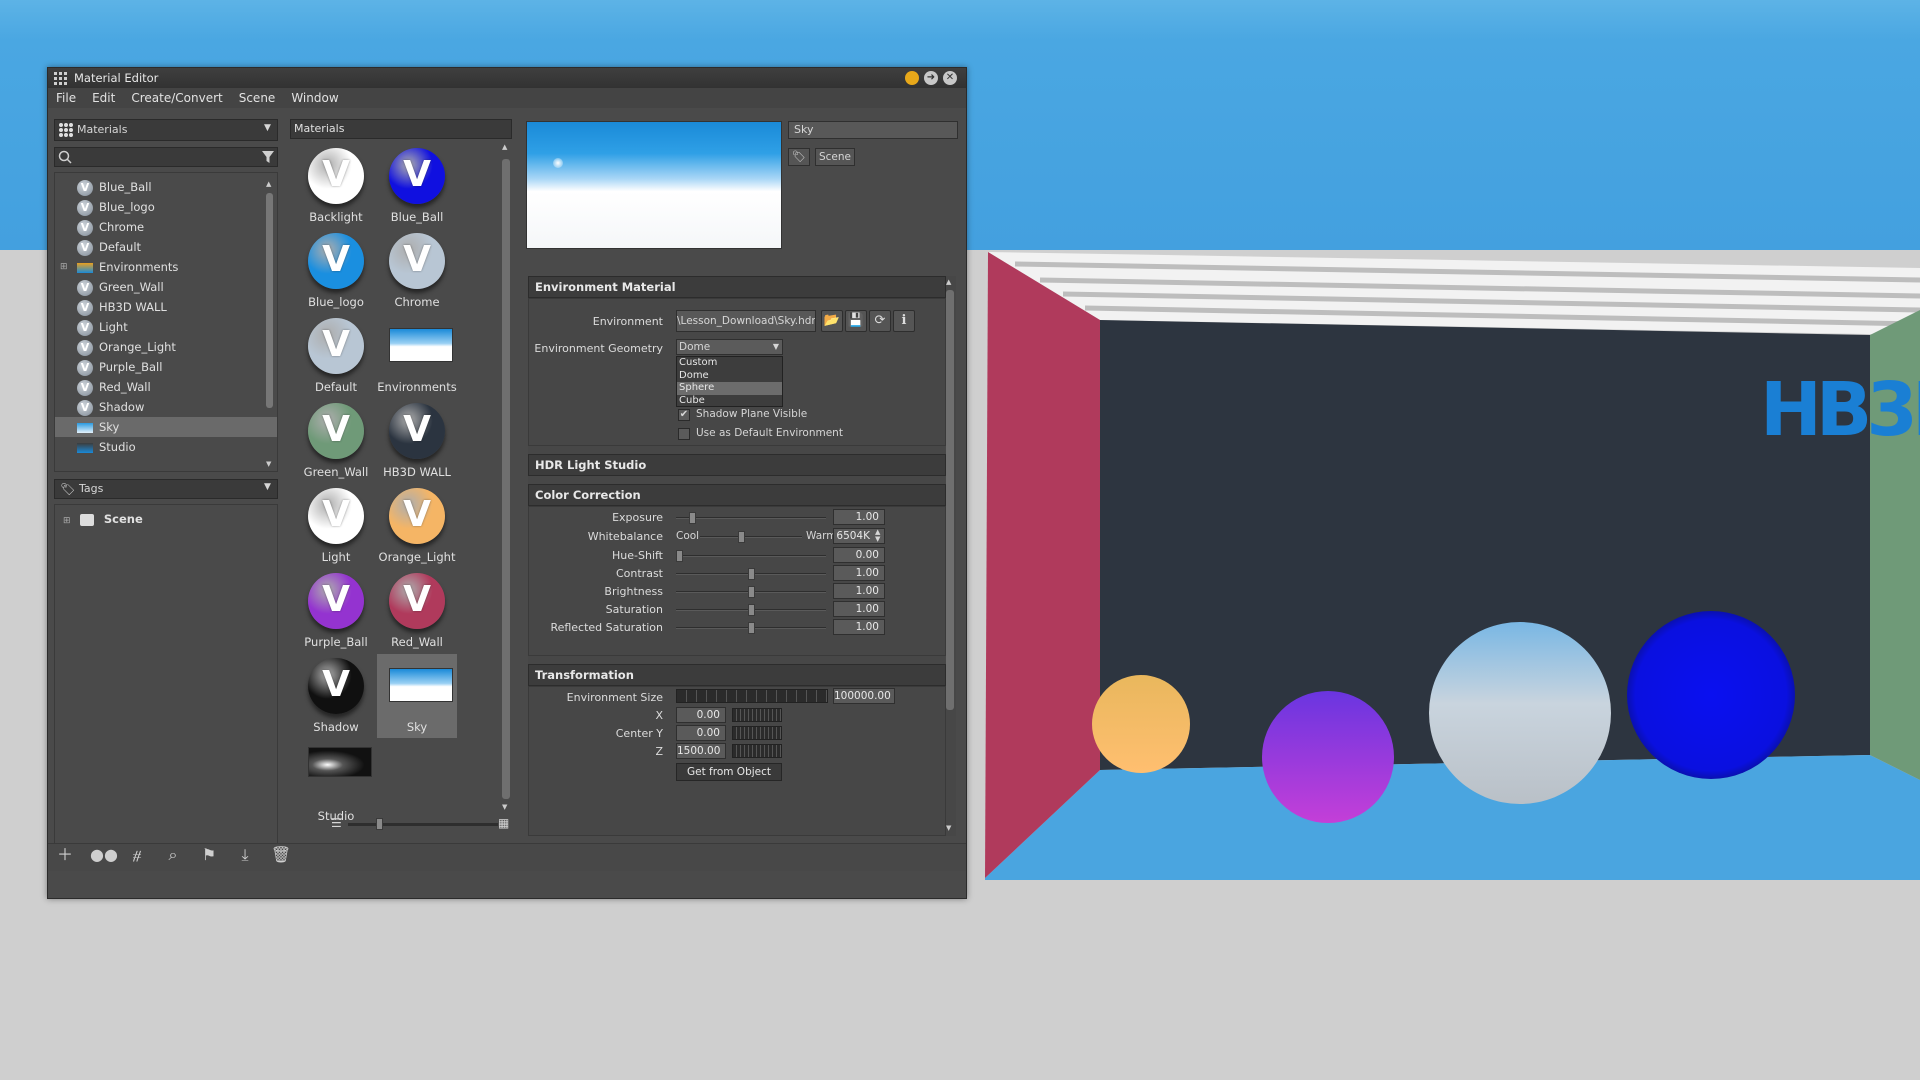  What do you see at coordinates (729, 347) in the screenshot?
I see `env-geometry-select: Dome ▼` at bounding box center [729, 347].